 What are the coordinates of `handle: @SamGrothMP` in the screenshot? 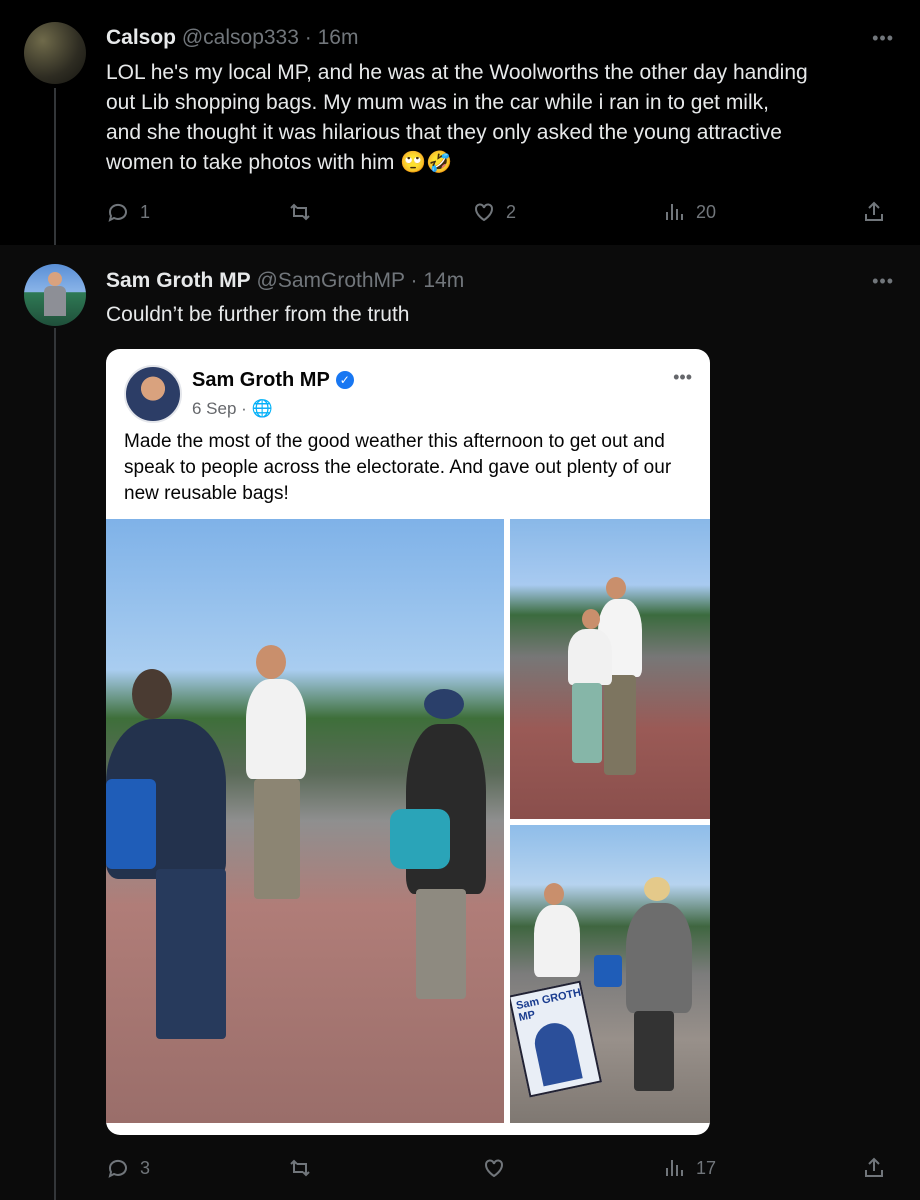 It's located at (331, 280).